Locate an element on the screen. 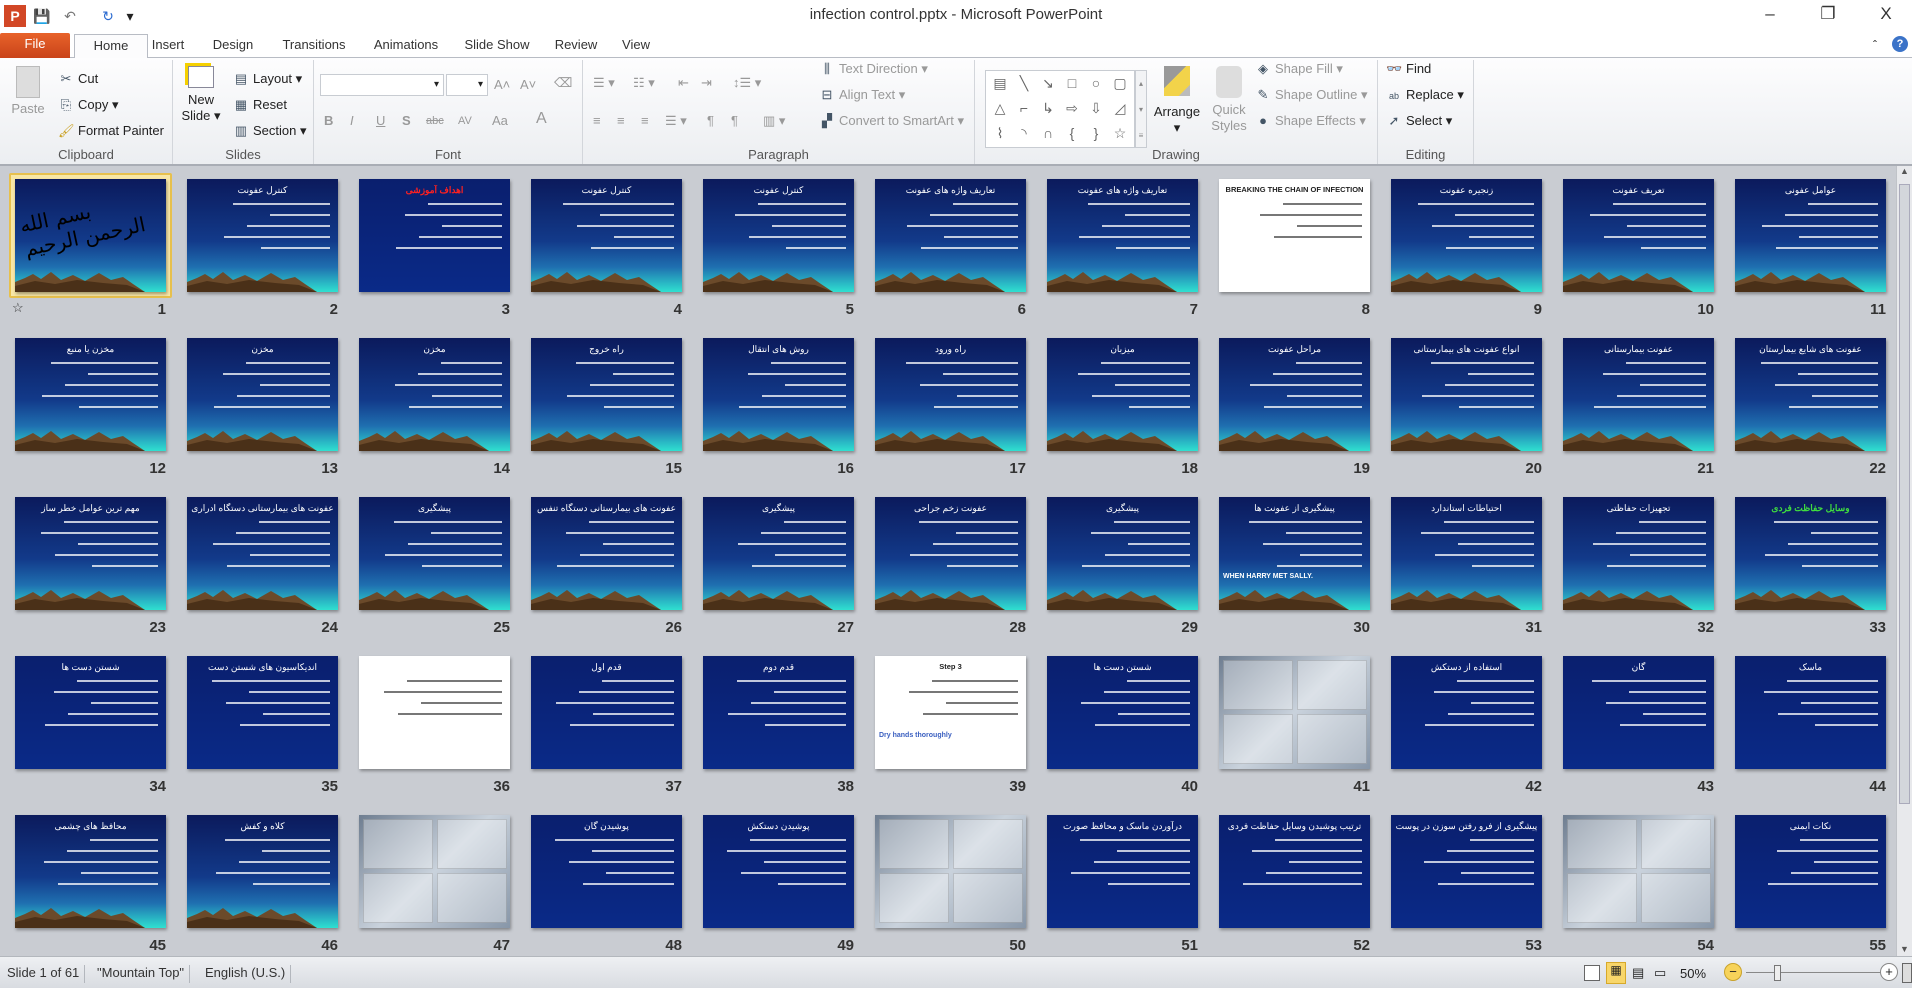  character-spacing-button: AV is located at coordinates (465, 121).